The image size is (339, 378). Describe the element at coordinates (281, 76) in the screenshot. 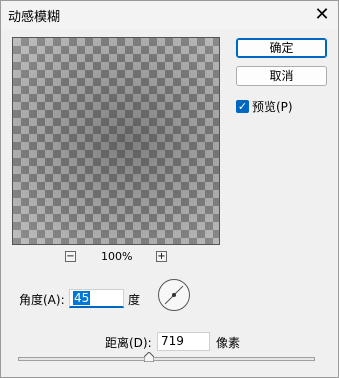

I see `cancel-button: 取消` at that location.